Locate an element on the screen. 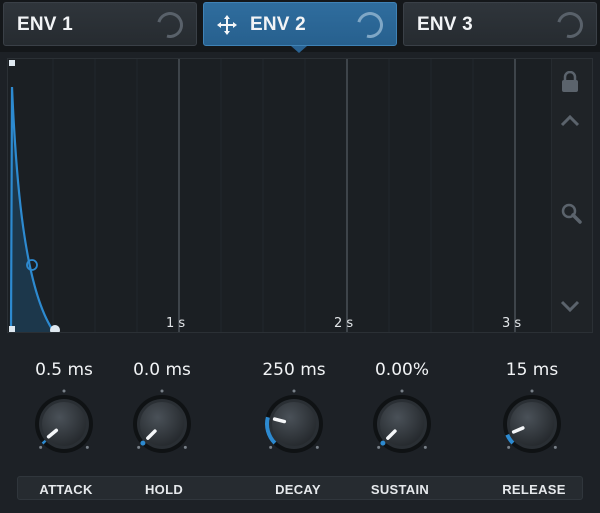 The image size is (600, 513). release-knob is located at coordinates (532, 424).